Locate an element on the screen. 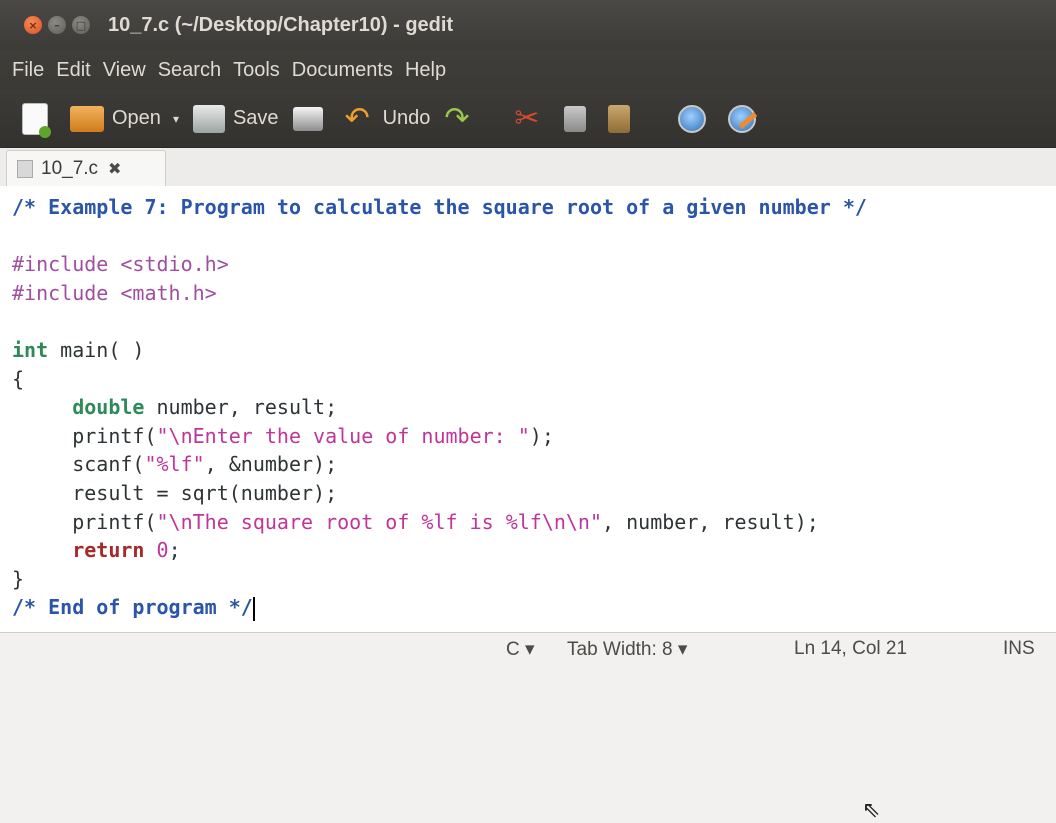  code-line: printf("\nEnter the value of number: "); is located at coordinates (283, 435).